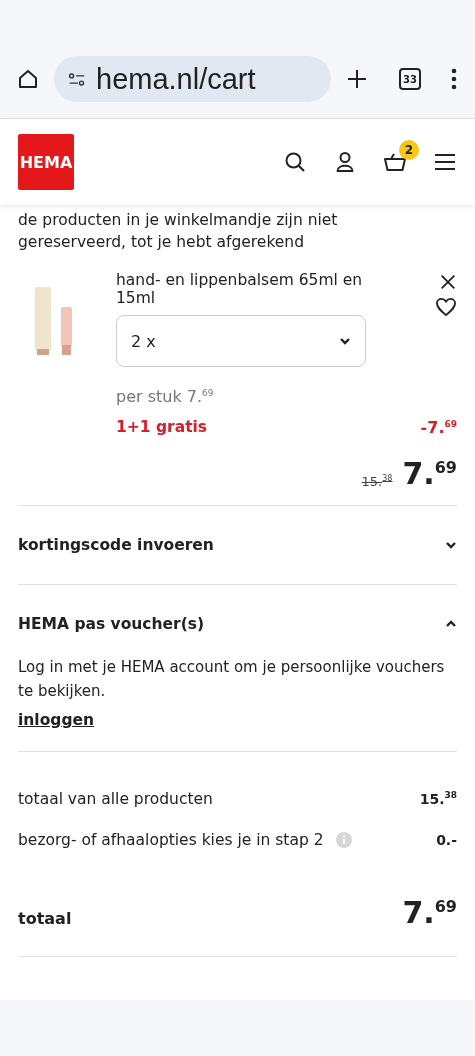 The image size is (475, 1056). I want to click on address-bar: hema.nl/cart, so click(192, 79).